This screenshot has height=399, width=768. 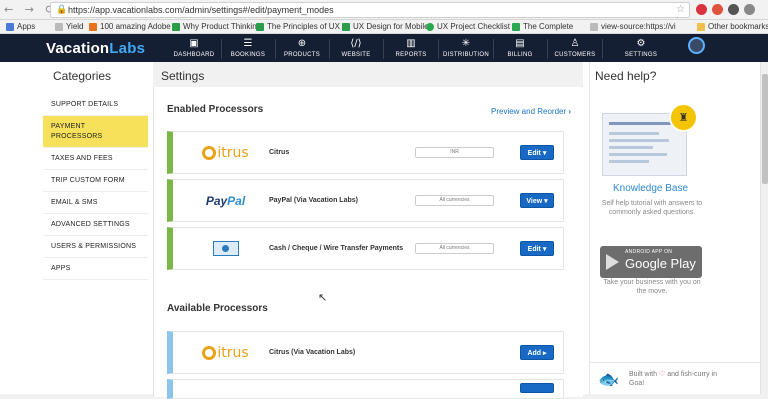 What do you see at coordinates (638, 26) in the screenshot?
I see `bookmark-label: view-source:https://vi` at bounding box center [638, 26].